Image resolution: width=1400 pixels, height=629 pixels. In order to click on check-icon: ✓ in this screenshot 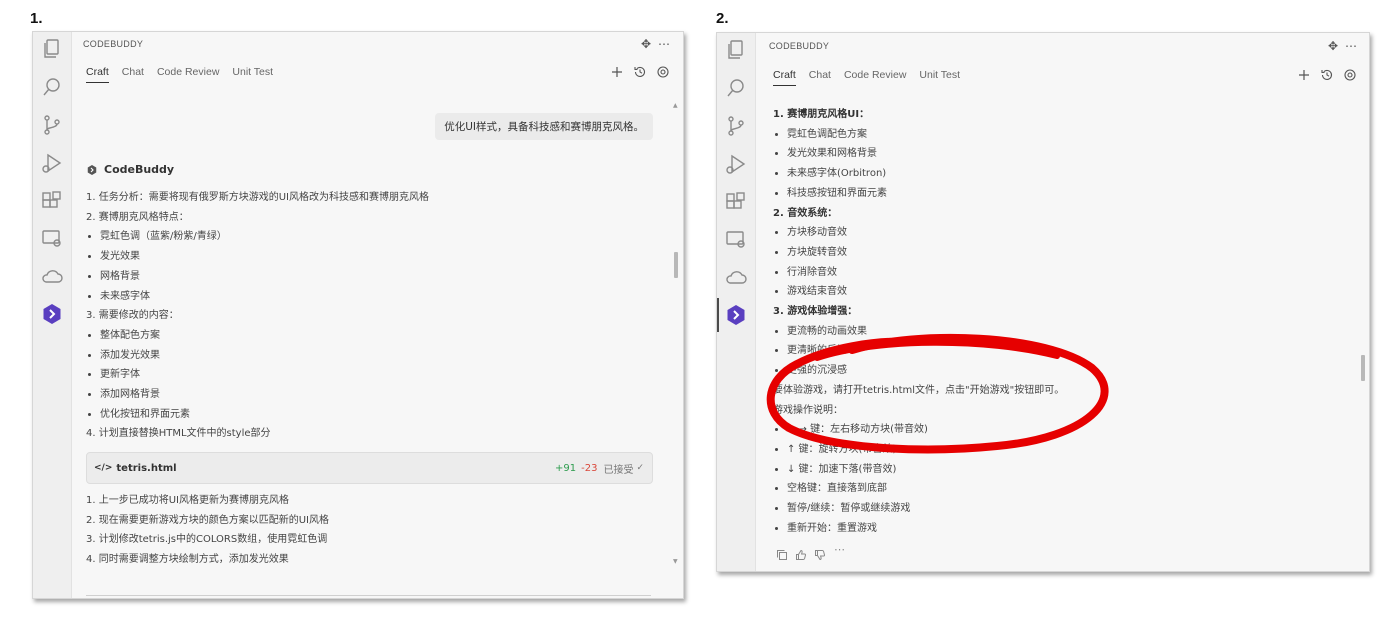, I will do `click(640, 468)`.